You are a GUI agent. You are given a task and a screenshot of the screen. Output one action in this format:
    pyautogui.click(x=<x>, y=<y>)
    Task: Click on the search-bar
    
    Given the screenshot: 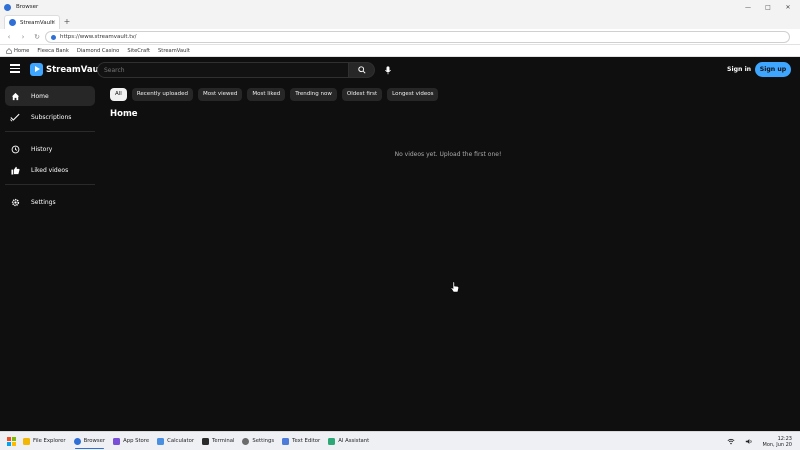 What is the action you would take?
    pyautogui.click(x=236, y=70)
    